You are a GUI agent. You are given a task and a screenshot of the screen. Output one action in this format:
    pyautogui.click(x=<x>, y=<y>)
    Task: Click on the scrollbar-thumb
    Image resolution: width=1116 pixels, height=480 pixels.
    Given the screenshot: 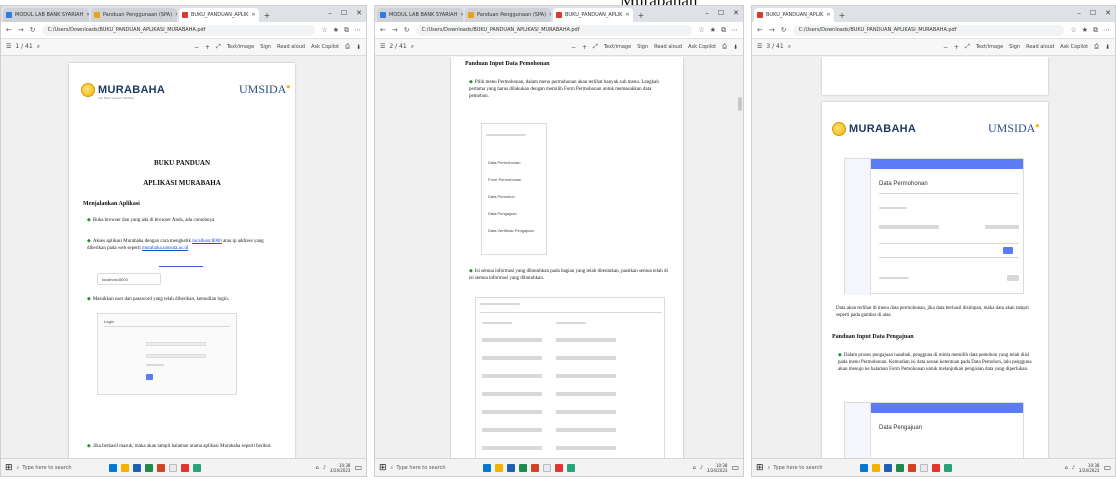 What is the action you would take?
    pyautogui.click(x=740, y=104)
    